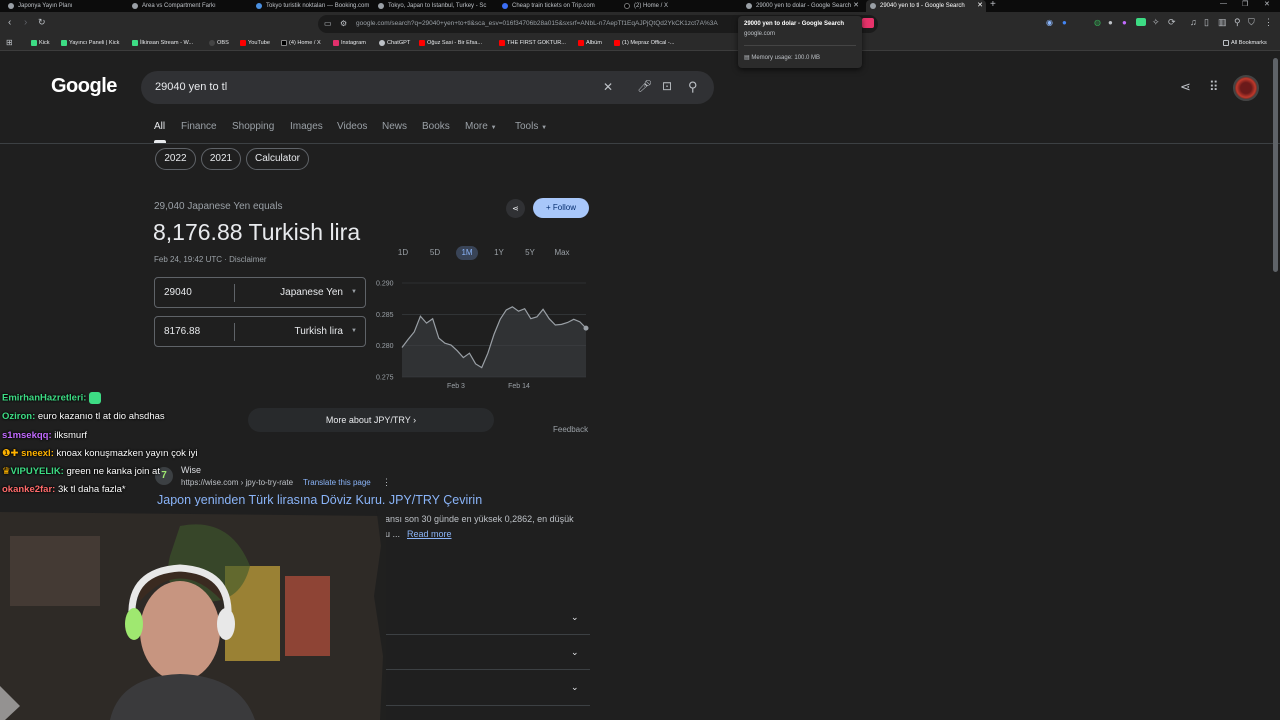  What do you see at coordinates (667, 86) in the screenshot?
I see `lens-icon: ⊡` at bounding box center [667, 86].